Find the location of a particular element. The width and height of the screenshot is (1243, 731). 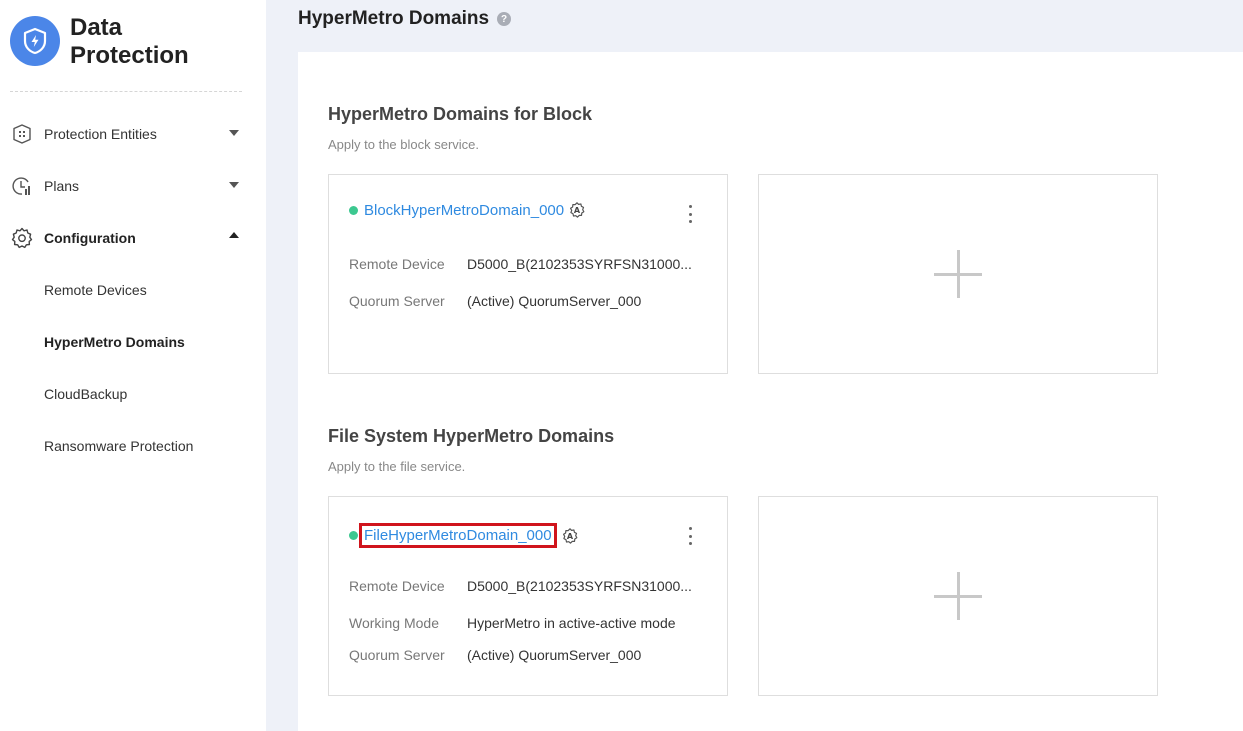

sidebar-item-remote-devices: Remote Devices is located at coordinates (133, 290).